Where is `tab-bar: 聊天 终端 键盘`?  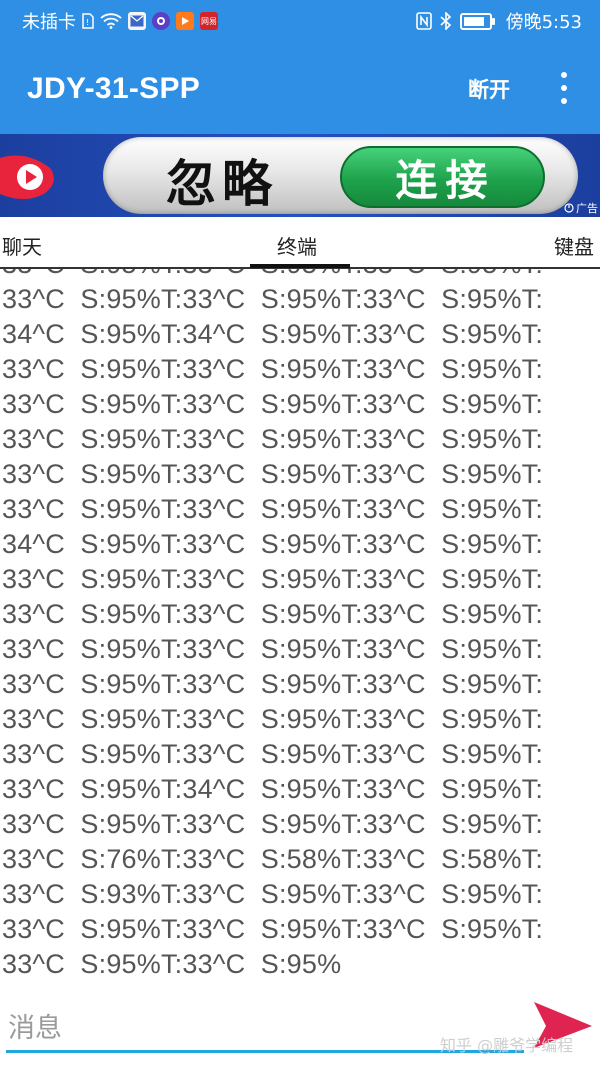
tab-bar: 聊天 终端 键盘 is located at coordinates (300, 243).